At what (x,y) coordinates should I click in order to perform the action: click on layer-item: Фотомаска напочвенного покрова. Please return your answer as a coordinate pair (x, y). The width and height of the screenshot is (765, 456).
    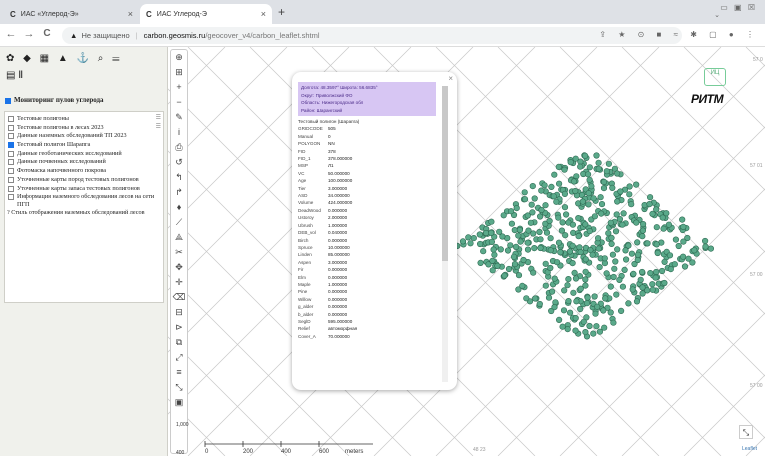
    Looking at the image, I should click on (84, 171).